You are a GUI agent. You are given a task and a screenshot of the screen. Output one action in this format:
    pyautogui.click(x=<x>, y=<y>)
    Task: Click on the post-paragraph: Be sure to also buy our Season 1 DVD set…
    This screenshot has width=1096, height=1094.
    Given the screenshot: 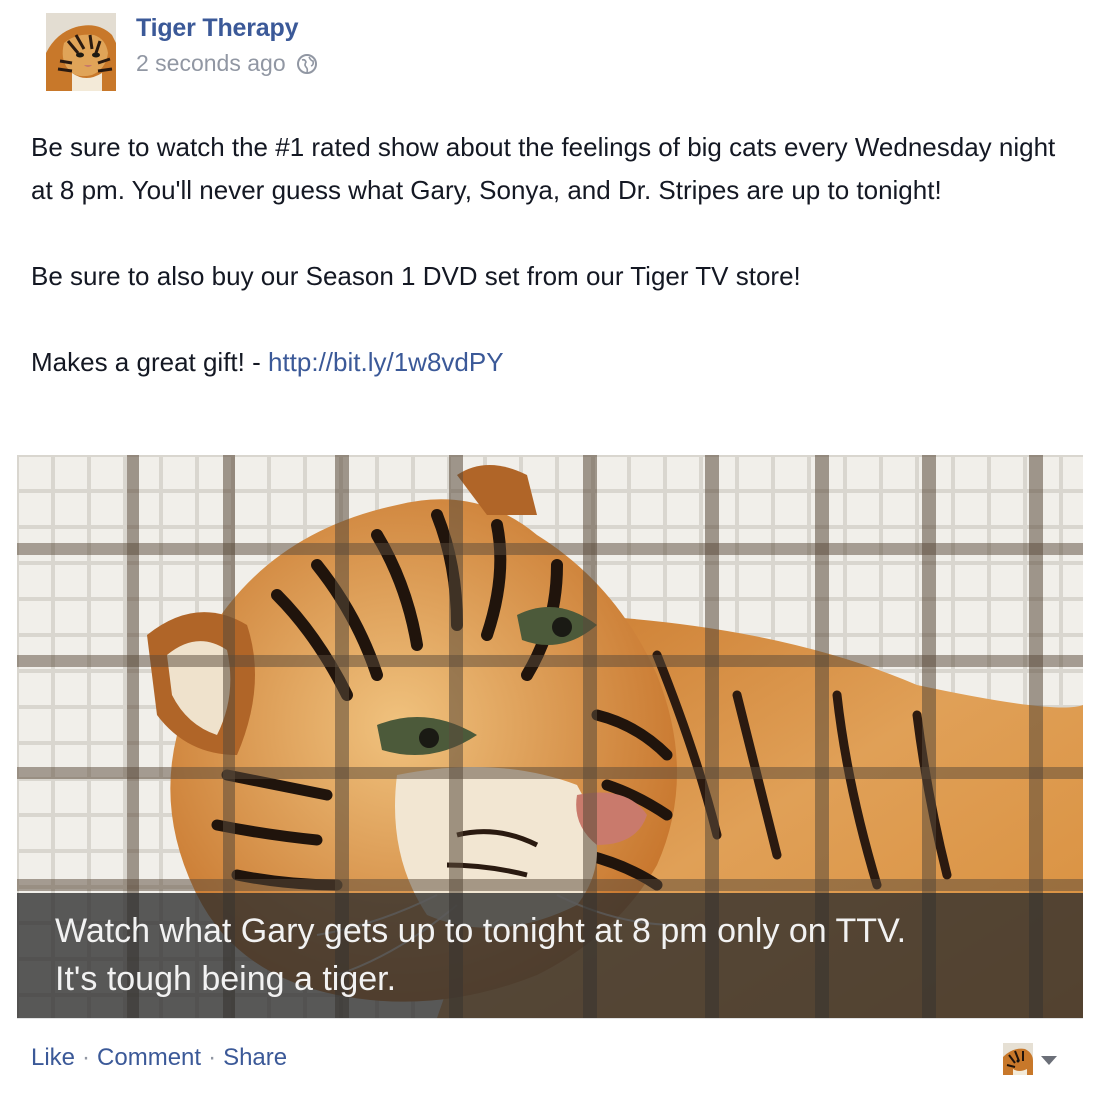 What is the action you would take?
    pyautogui.click(x=416, y=276)
    